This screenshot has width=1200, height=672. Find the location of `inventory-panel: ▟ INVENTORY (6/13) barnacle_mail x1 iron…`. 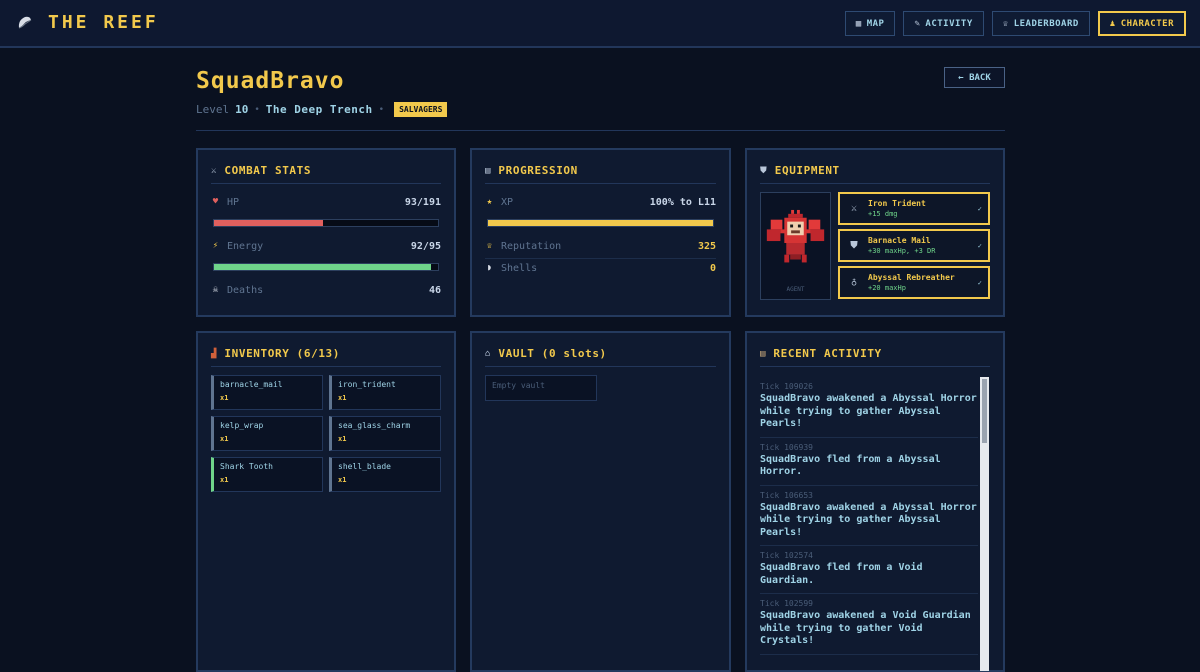

inventory-panel: ▟ INVENTORY (6/13) barnacle_mail x1 iron… is located at coordinates (326, 501).